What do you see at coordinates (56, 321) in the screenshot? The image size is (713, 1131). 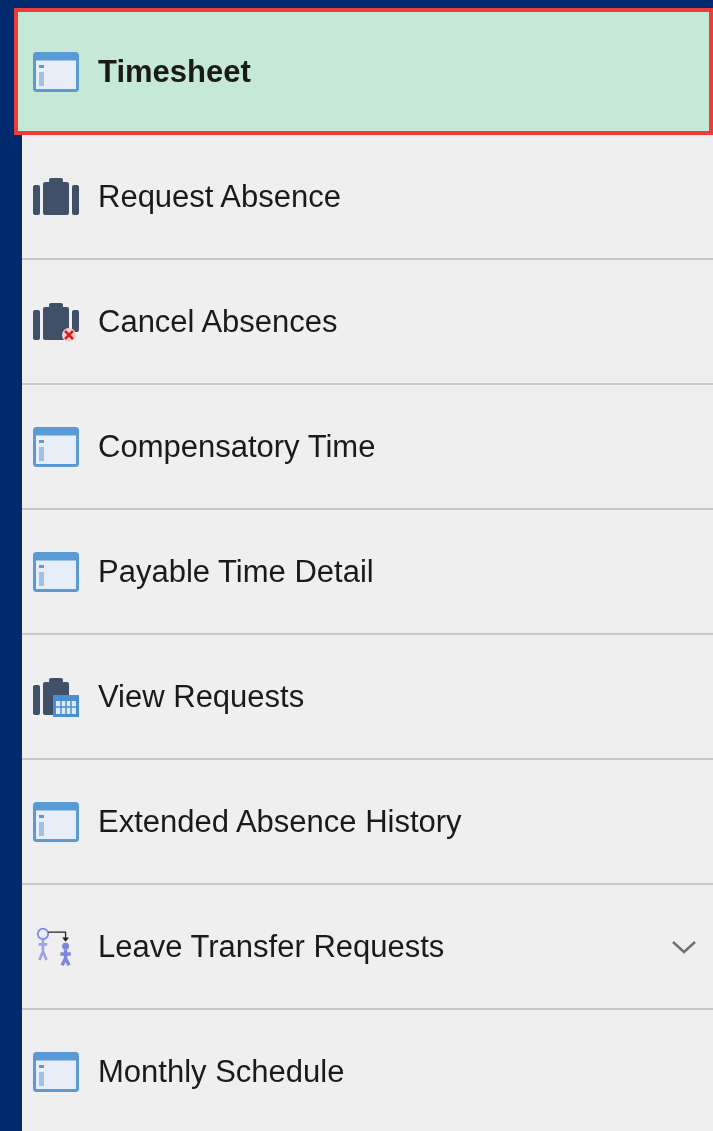 I see `briefcase-cancel-icon` at bounding box center [56, 321].